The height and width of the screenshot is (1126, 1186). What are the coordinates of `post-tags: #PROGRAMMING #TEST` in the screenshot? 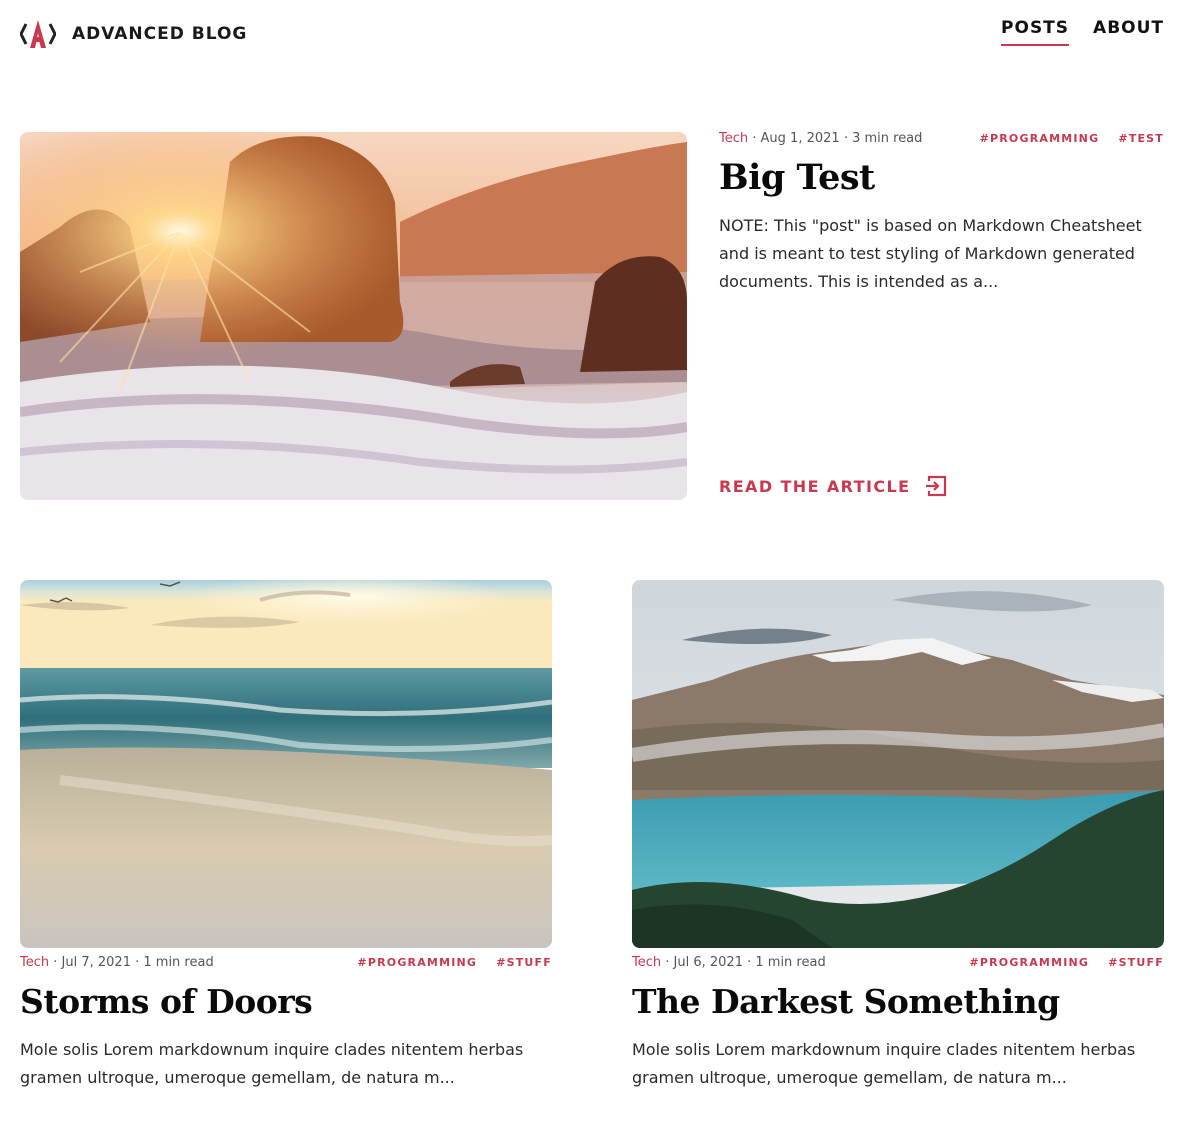 It's located at (1065, 138).